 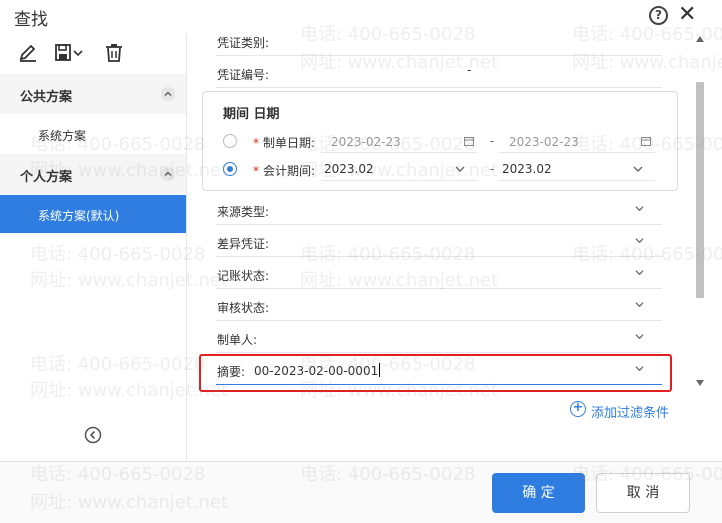 What do you see at coordinates (630, 413) in the screenshot?
I see `add-filter-label: 添加过滤条件` at bounding box center [630, 413].